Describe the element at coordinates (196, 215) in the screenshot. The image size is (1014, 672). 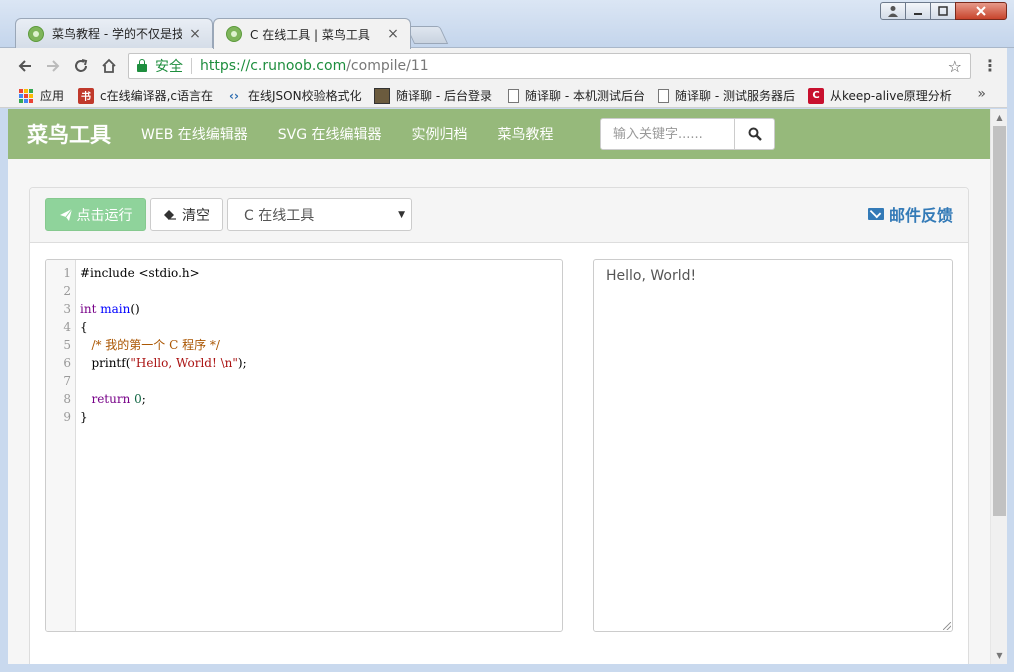
I see `clear-button-label: 清空` at that location.